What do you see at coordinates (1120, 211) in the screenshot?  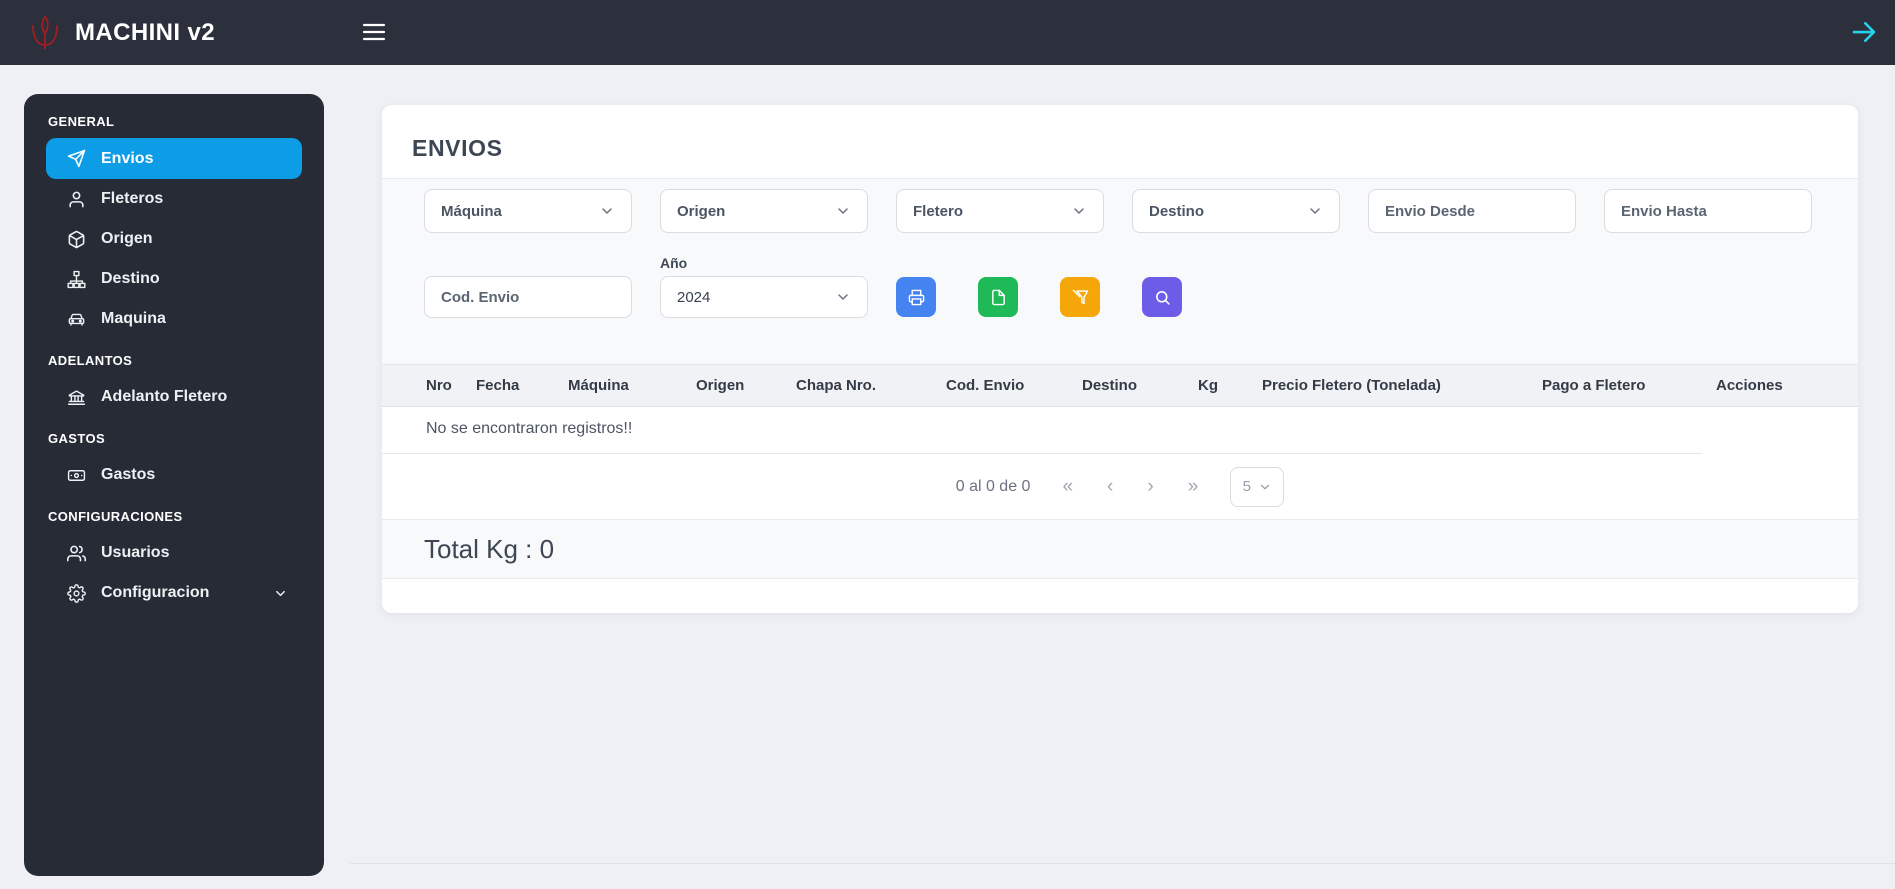 I see `filter-row-1: Máquina Origen Fletero Destino` at bounding box center [1120, 211].